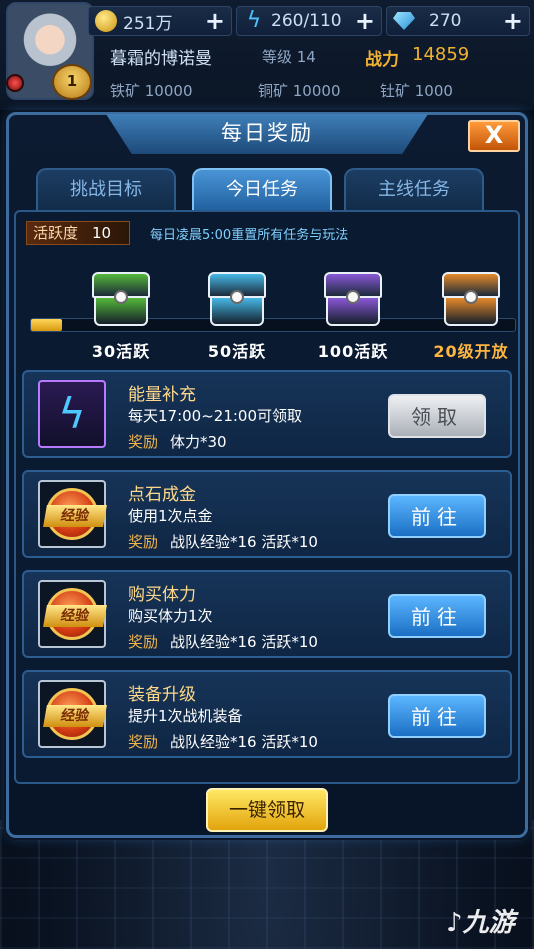 The height and width of the screenshot is (949, 534). I want to click on add-energy-button: +, so click(365, 21).